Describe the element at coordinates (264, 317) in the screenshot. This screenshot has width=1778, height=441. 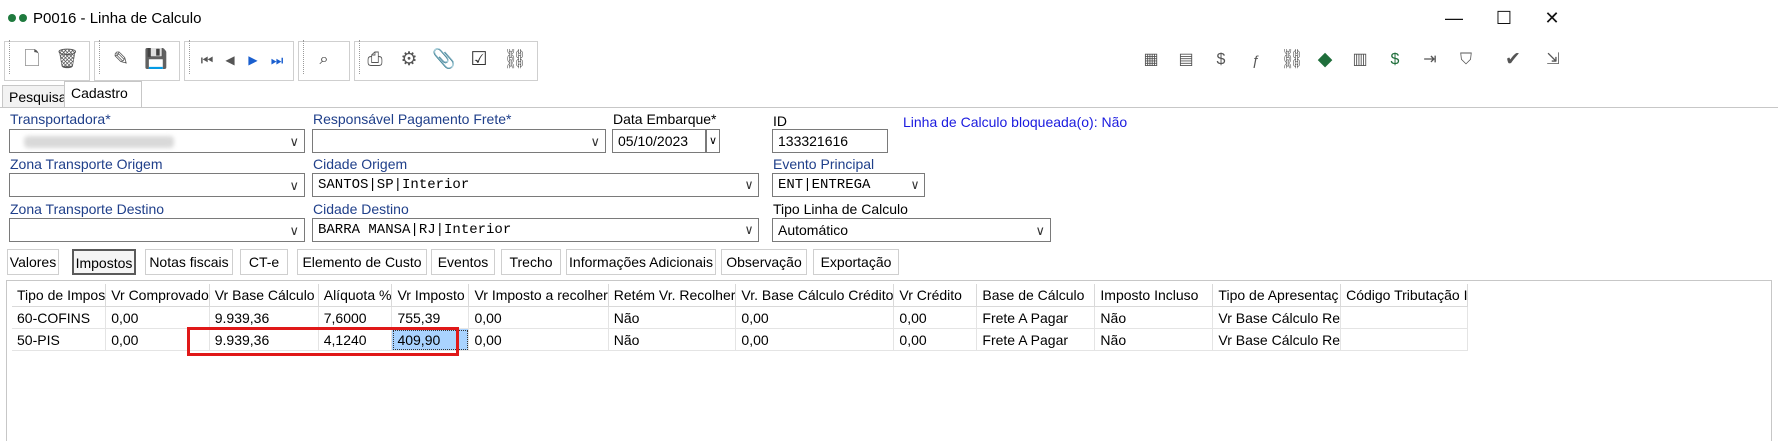
I see `table-cell: 9.939,36` at that location.